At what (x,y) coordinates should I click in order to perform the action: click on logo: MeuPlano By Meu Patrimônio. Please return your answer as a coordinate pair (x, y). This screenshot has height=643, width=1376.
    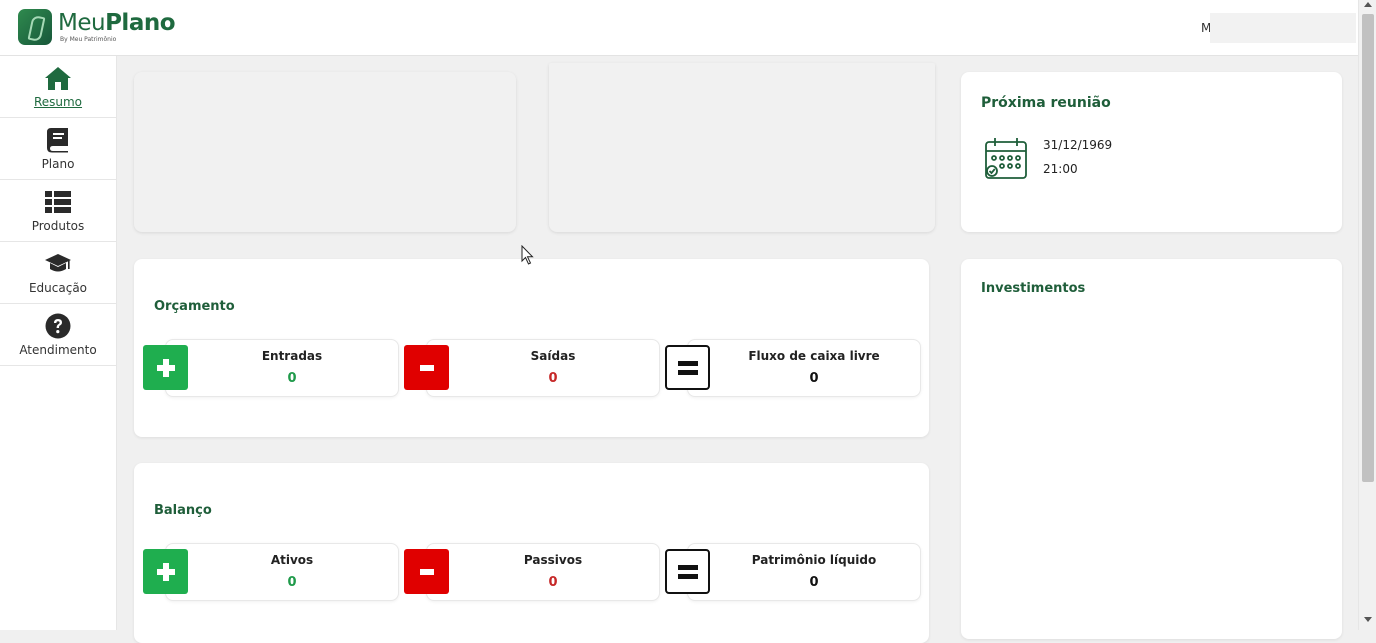
    Looking at the image, I should click on (97, 27).